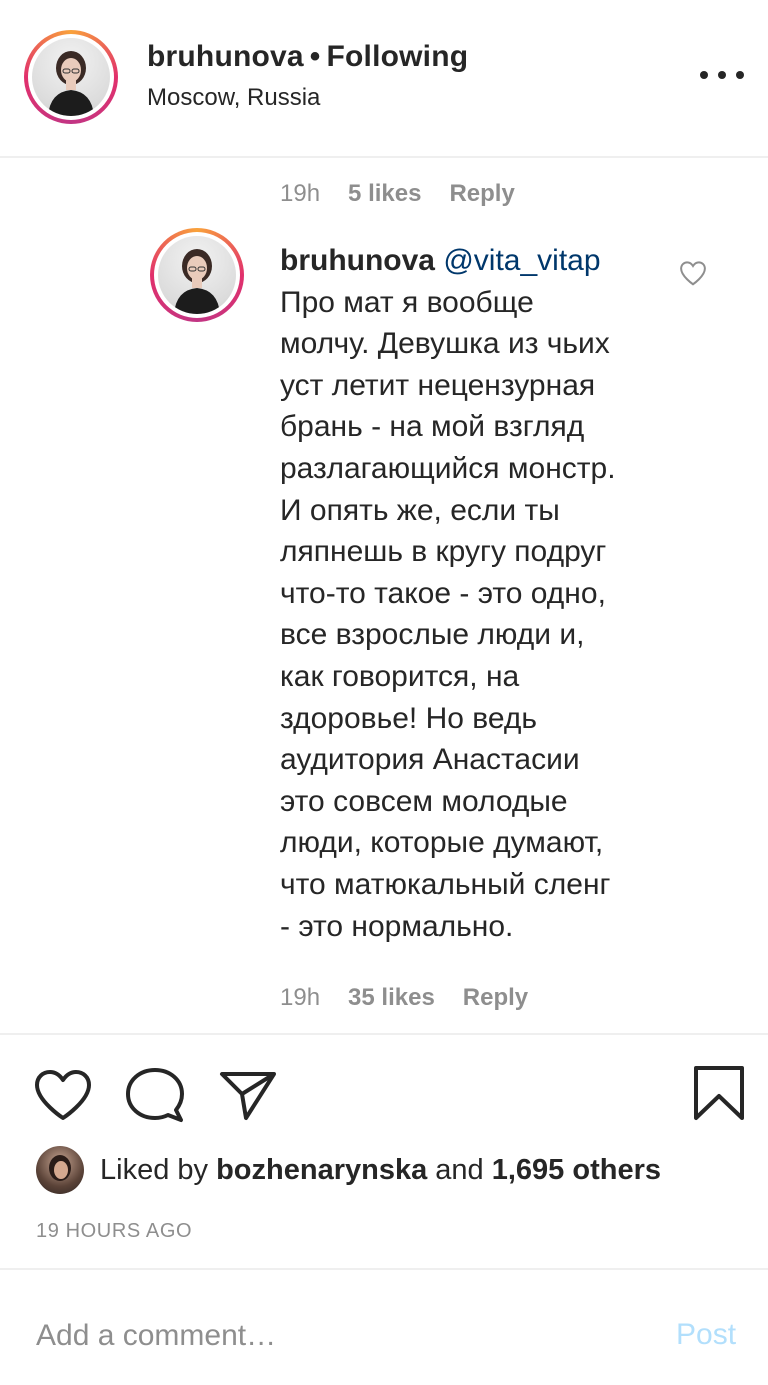 The width and height of the screenshot is (768, 1385). What do you see at coordinates (307, 57) in the screenshot?
I see `header-title: bruhunova • Following` at bounding box center [307, 57].